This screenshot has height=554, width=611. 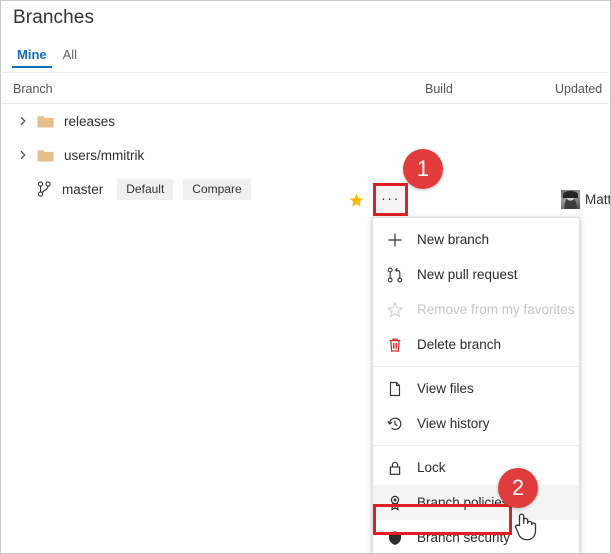 I want to click on policy-icon, so click(x=395, y=503).